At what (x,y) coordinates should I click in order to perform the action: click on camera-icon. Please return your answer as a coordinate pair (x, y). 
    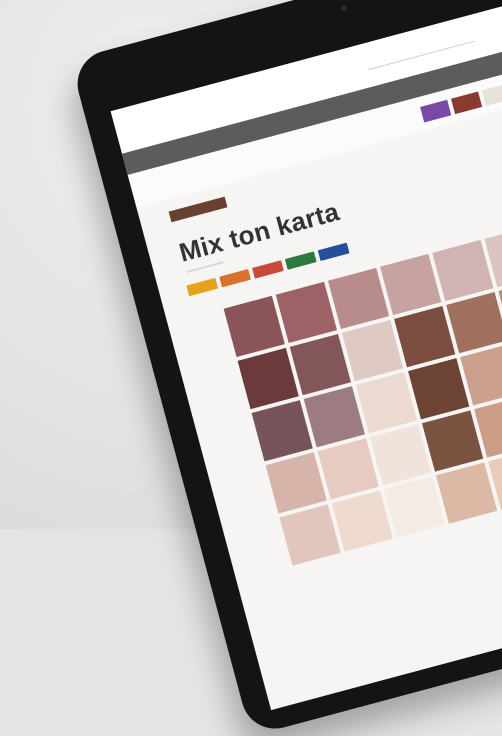
    Looking at the image, I should click on (344, 8).